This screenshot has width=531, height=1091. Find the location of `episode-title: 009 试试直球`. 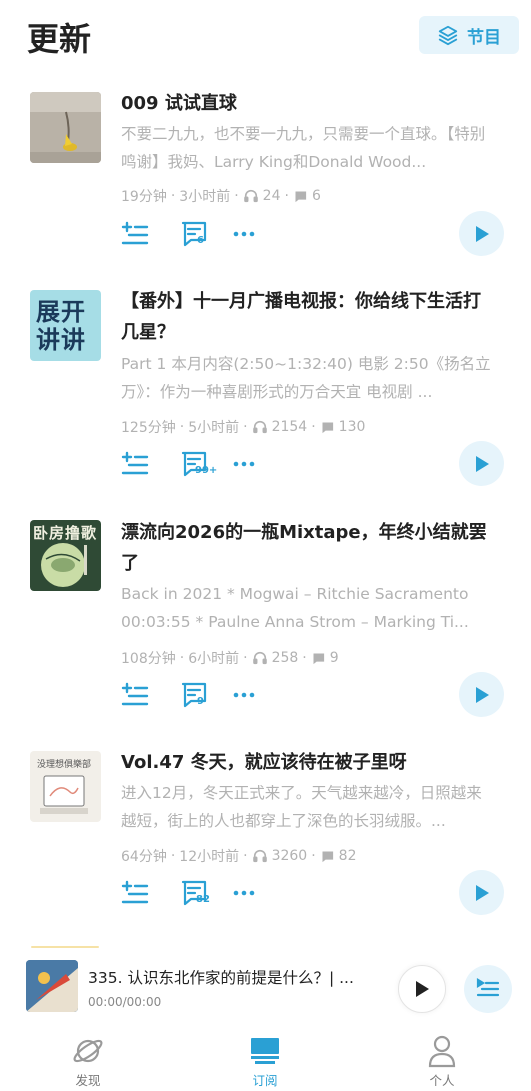

episode-title: 009 试试直球 is located at coordinates (306, 103).